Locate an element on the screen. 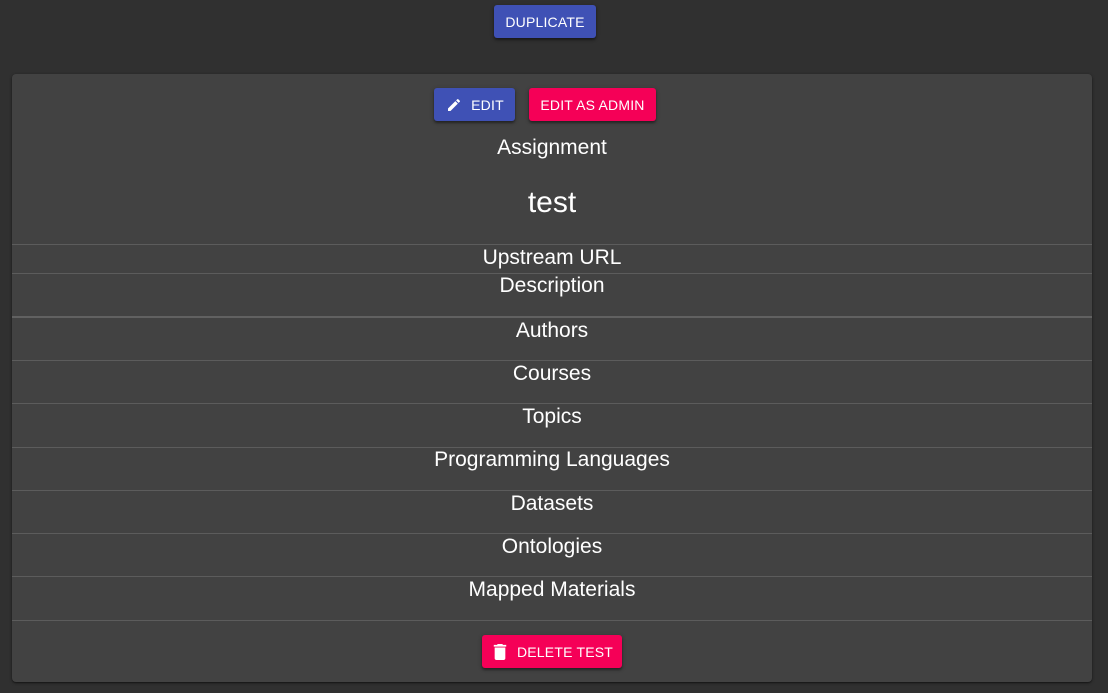 The height and width of the screenshot is (693, 1108). section-upstream-url: Upstream URL is located at coordinates (552, 257).